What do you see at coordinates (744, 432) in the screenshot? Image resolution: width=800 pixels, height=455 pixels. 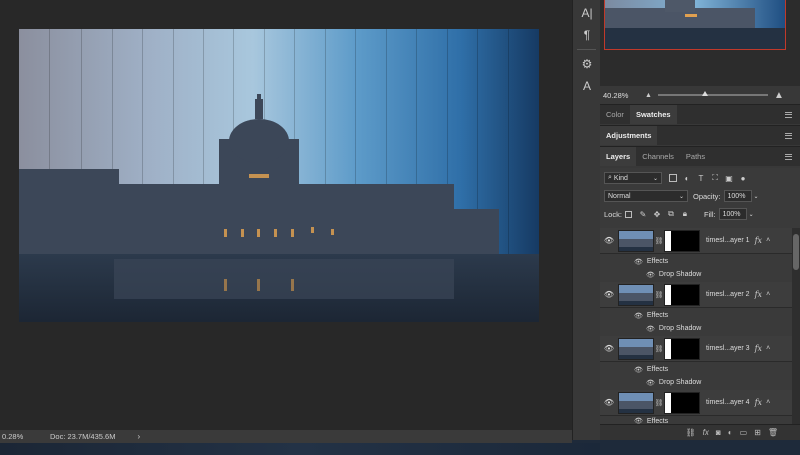 I see `new-group-icon: ▭` at bounding box center [744, 432].